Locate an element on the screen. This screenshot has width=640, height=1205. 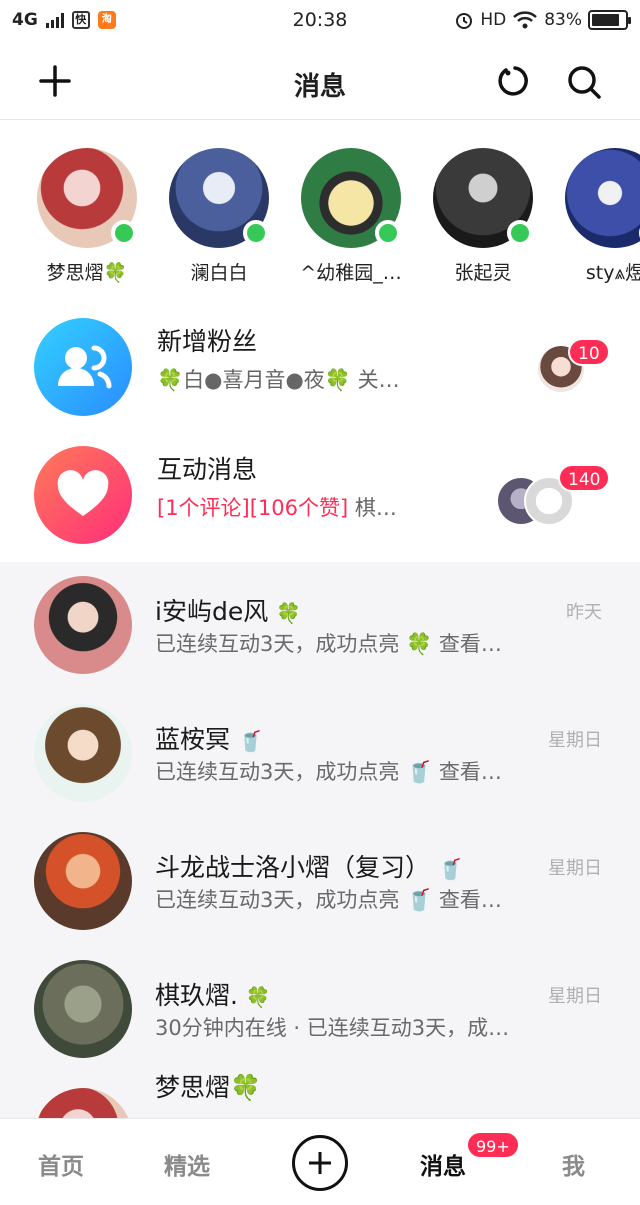
alarm-icon is located at coordinates (464, 21).